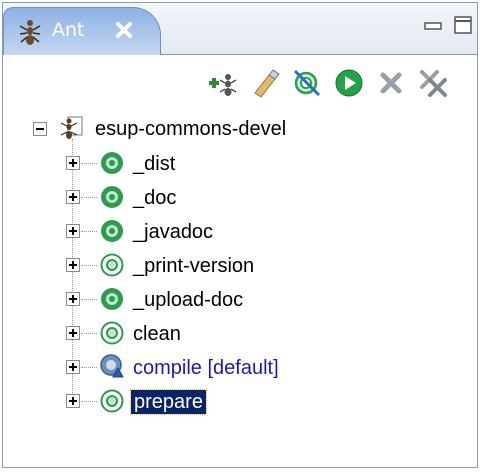  Describe the element at coordinates (433, 26) in the screenshot. I see `minimize-icon` at that location.